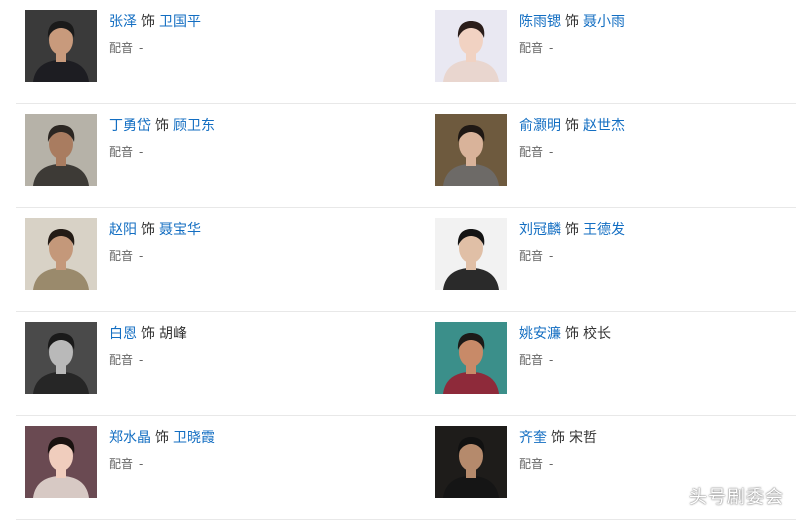 This screenshot has height=521, width=796. Describe the element at coordinates (583, 438) in the screenshot. I see `role-name: 宋哲` at that location.